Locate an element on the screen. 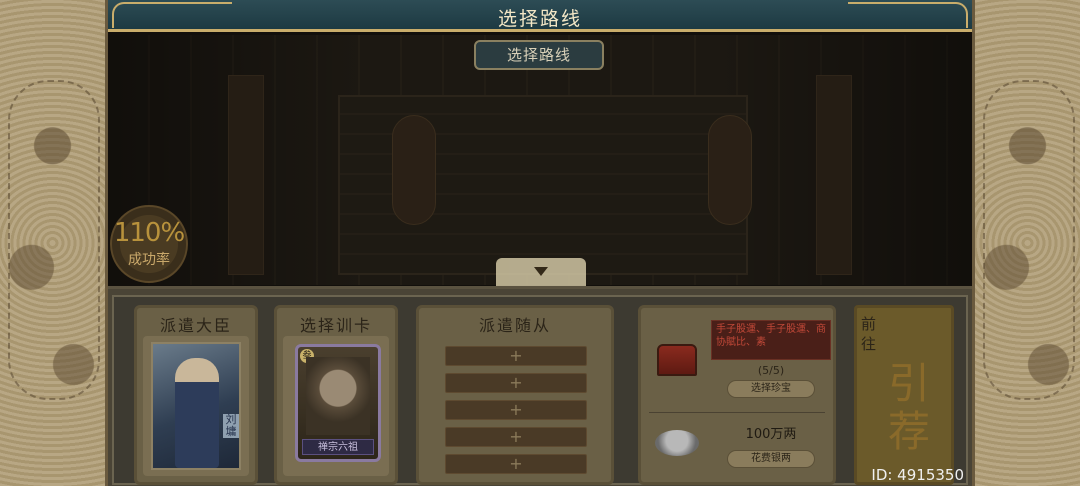 Image resolution: width=1080 pixels, height=486 pixels. right-dragon-panel is located at coordinates (1026, 243).